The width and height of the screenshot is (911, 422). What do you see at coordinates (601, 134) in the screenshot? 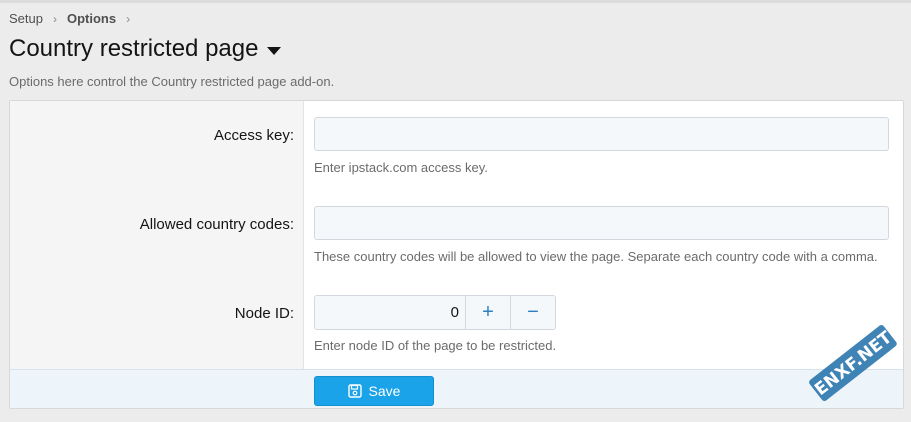
I see `access-key-input` at bounding box center [601, 134].